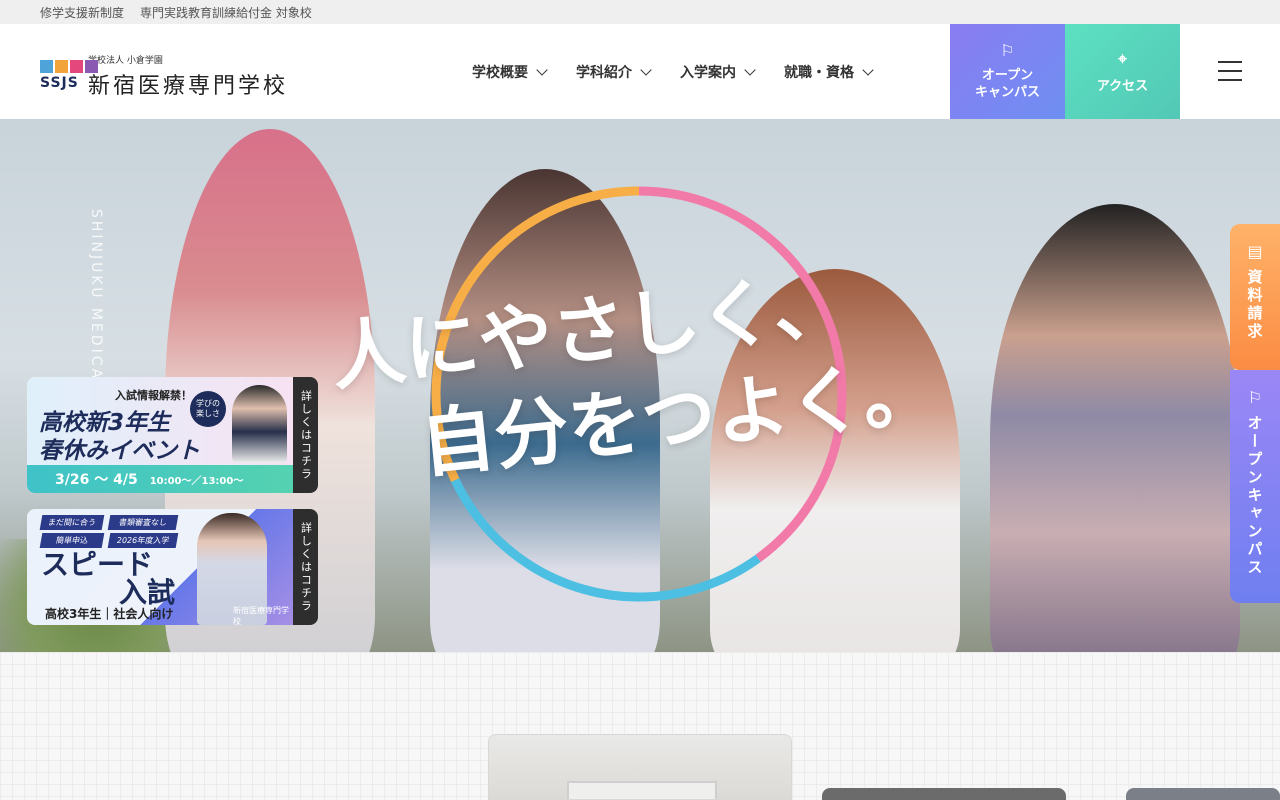 Image resolution: width=1280 pixels, height=800 pixels. I want to click on nav-item-admission: 入学案内, so click(718, 72).